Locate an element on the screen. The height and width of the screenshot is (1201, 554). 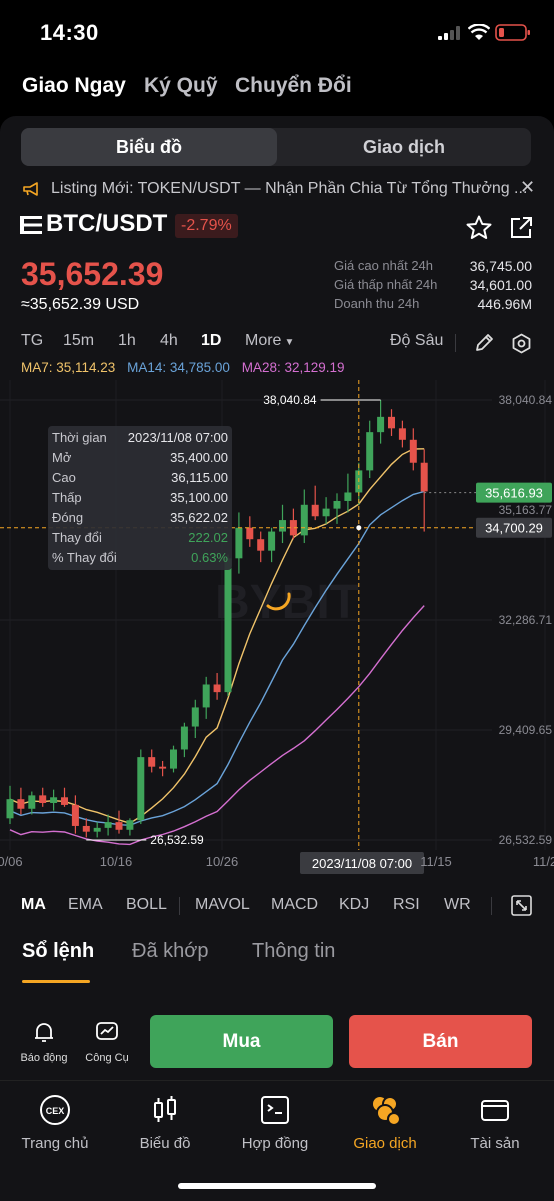
indicator-boll: BOLL is located at coordinates (146, 905).